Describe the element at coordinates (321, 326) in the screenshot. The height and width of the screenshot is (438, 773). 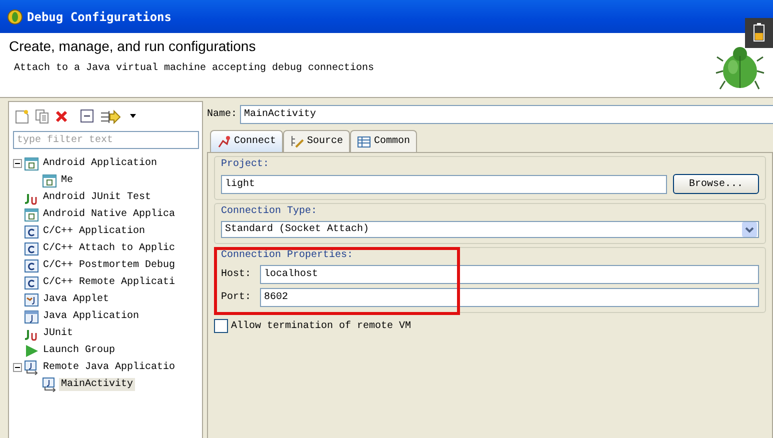
I see `checkbox-label: Allow termination of remote VM` at that location.